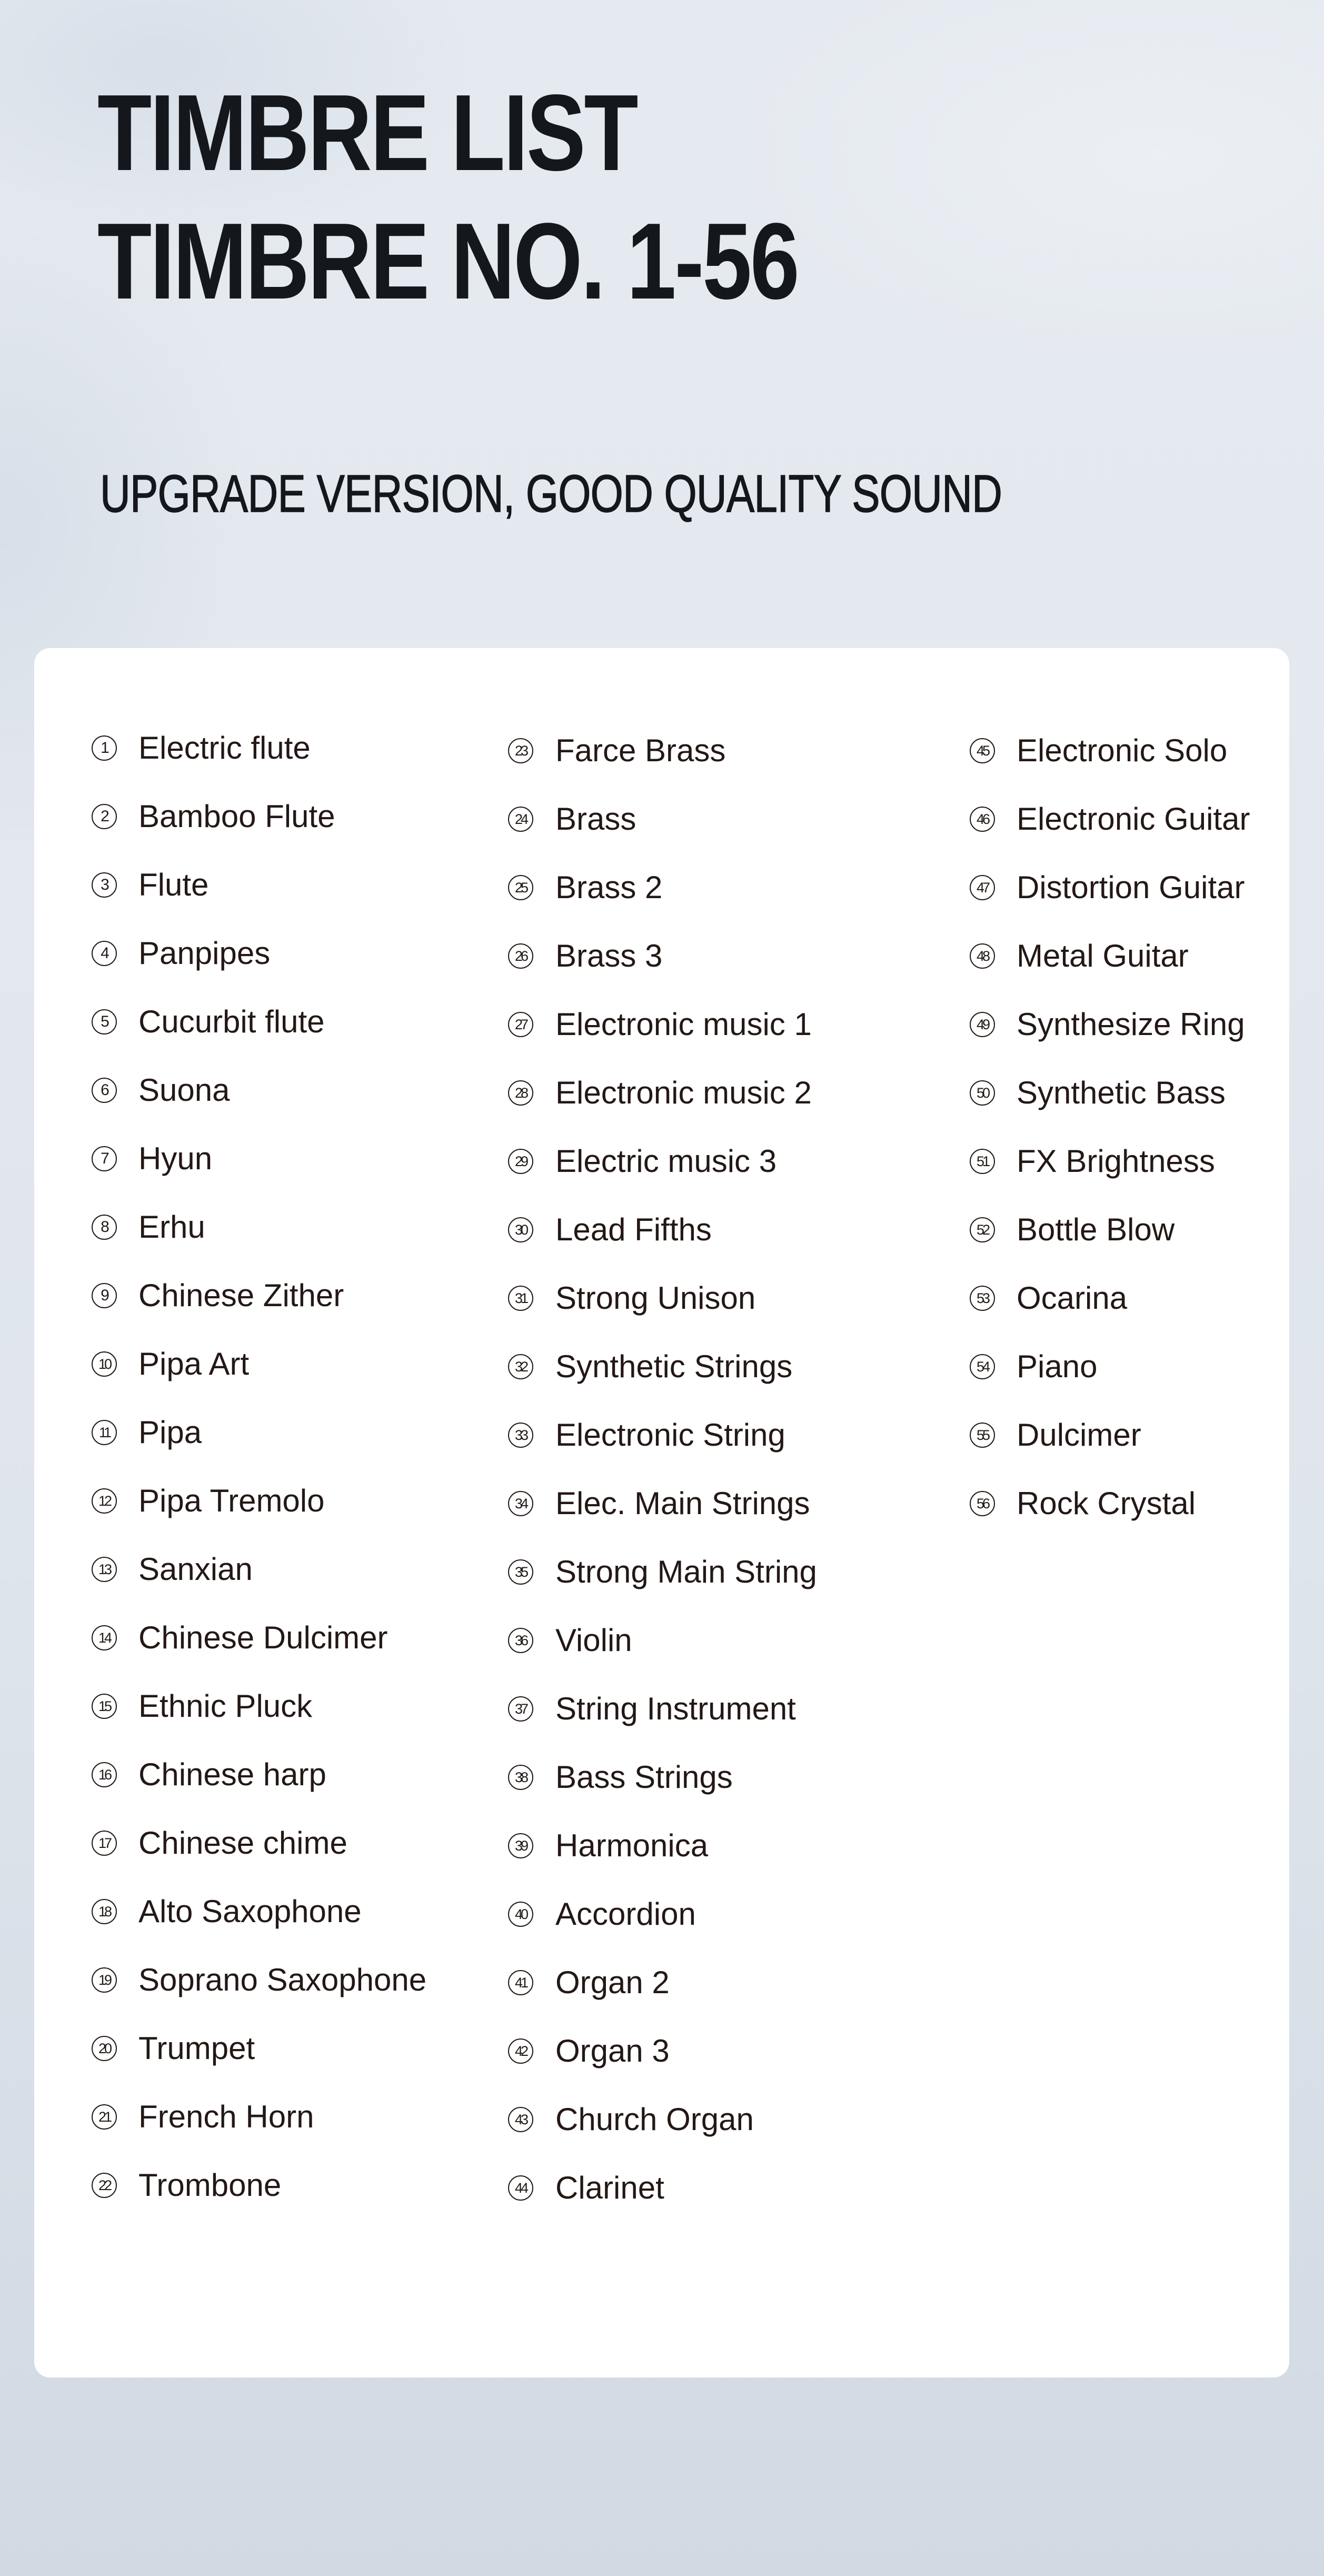 The width and height of the screenshot is (1324, 2576). What do you see at coordinates (520, 1093) in the screenshot?
I see `circled-number-icon: 28` at bounding box center [520, 1093].